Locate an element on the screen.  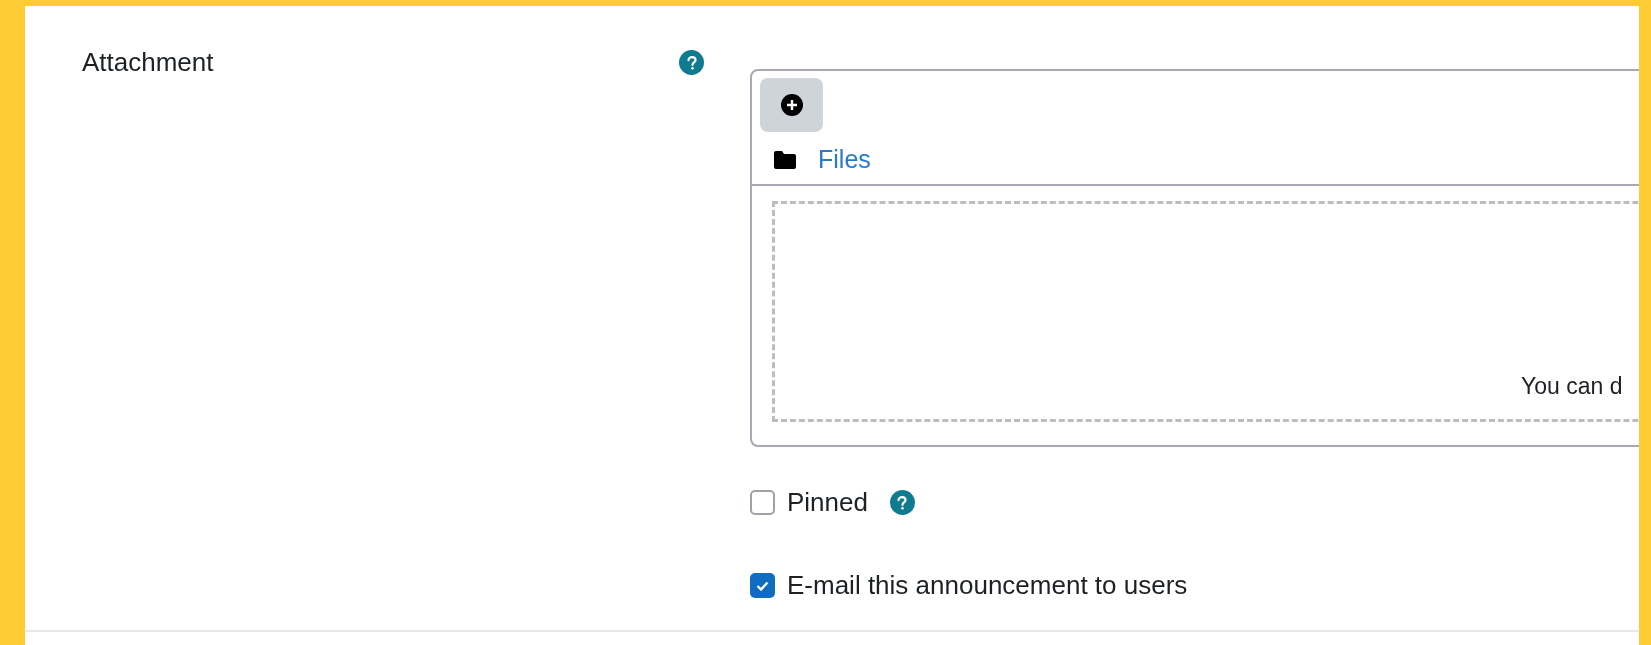
add-icon is located at coordinates (791, 105).